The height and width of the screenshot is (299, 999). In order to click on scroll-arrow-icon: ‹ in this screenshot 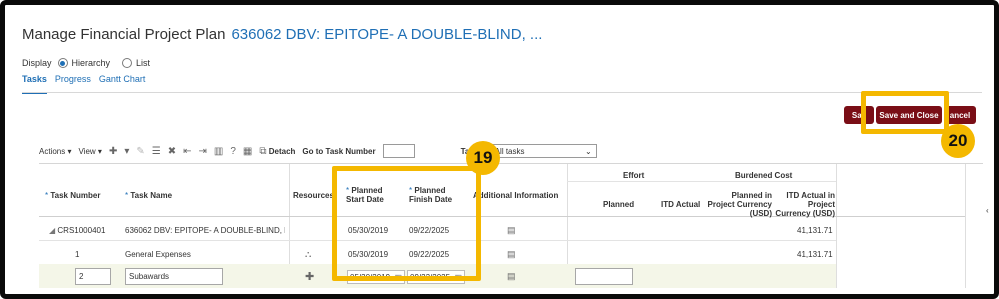, I will do `click(987, 210)`.